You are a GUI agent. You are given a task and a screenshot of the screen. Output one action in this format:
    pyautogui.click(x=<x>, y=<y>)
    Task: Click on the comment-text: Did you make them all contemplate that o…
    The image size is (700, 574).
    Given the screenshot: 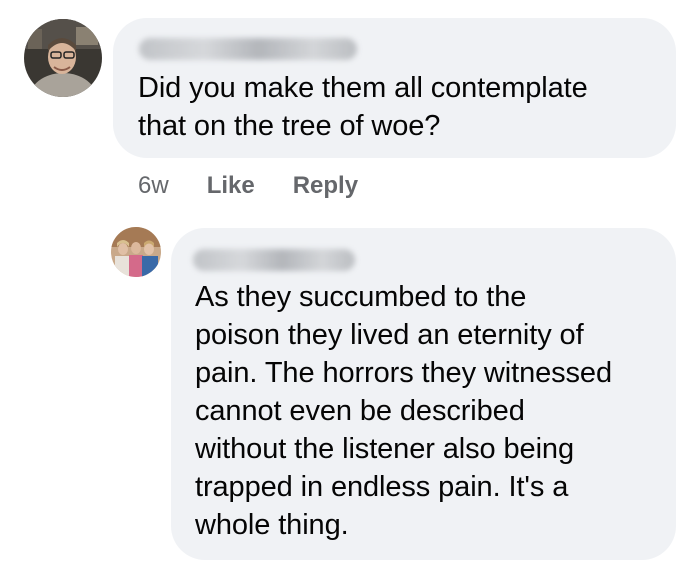 What is the action you would take?
    pyautogui.click(x=363, y=107)
    